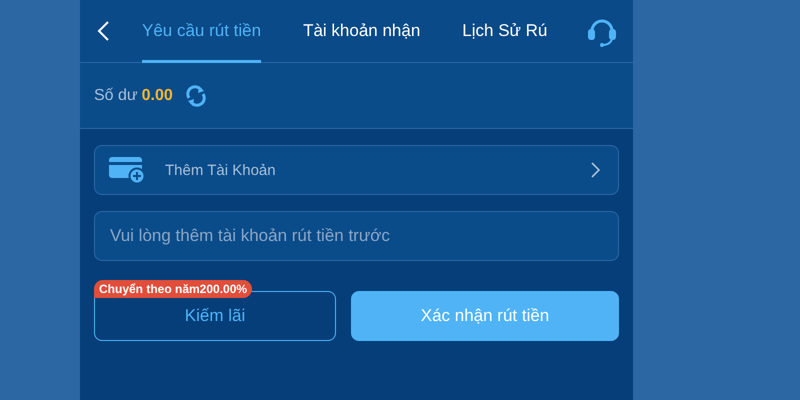  What do you see at coordinates (157, 95) in the screenshot?
I see `balance-value: 0.00` at bounding box center [157, 95].